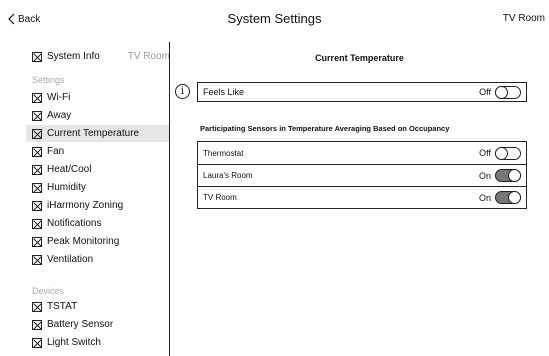 The image size is (549, 356). Describe the element at coordinates (62, 306) in the screenshot. I see `sidebar-item-label: TSTAT` at that location.